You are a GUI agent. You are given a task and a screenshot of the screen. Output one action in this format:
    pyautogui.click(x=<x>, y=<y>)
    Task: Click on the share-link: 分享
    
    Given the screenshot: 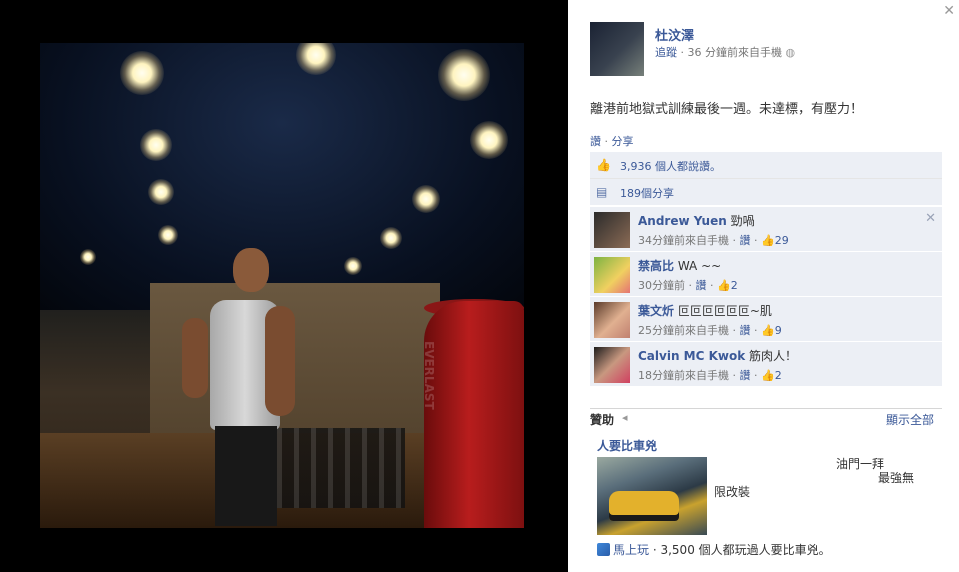 What is the action you would take?
    pyautogui.click(x=623, y=141)
    